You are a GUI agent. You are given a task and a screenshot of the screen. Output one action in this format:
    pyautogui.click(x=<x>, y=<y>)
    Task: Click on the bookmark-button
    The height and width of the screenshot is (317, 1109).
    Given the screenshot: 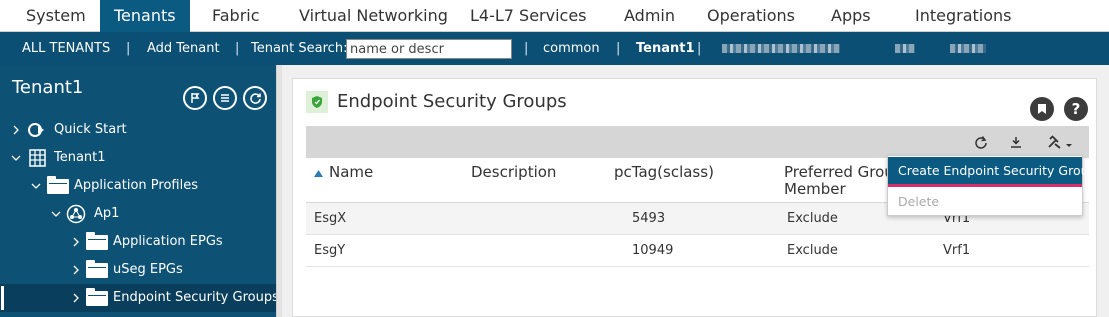 What is the action you would take?
    pyautogui.click(x=1042, y=109)
    